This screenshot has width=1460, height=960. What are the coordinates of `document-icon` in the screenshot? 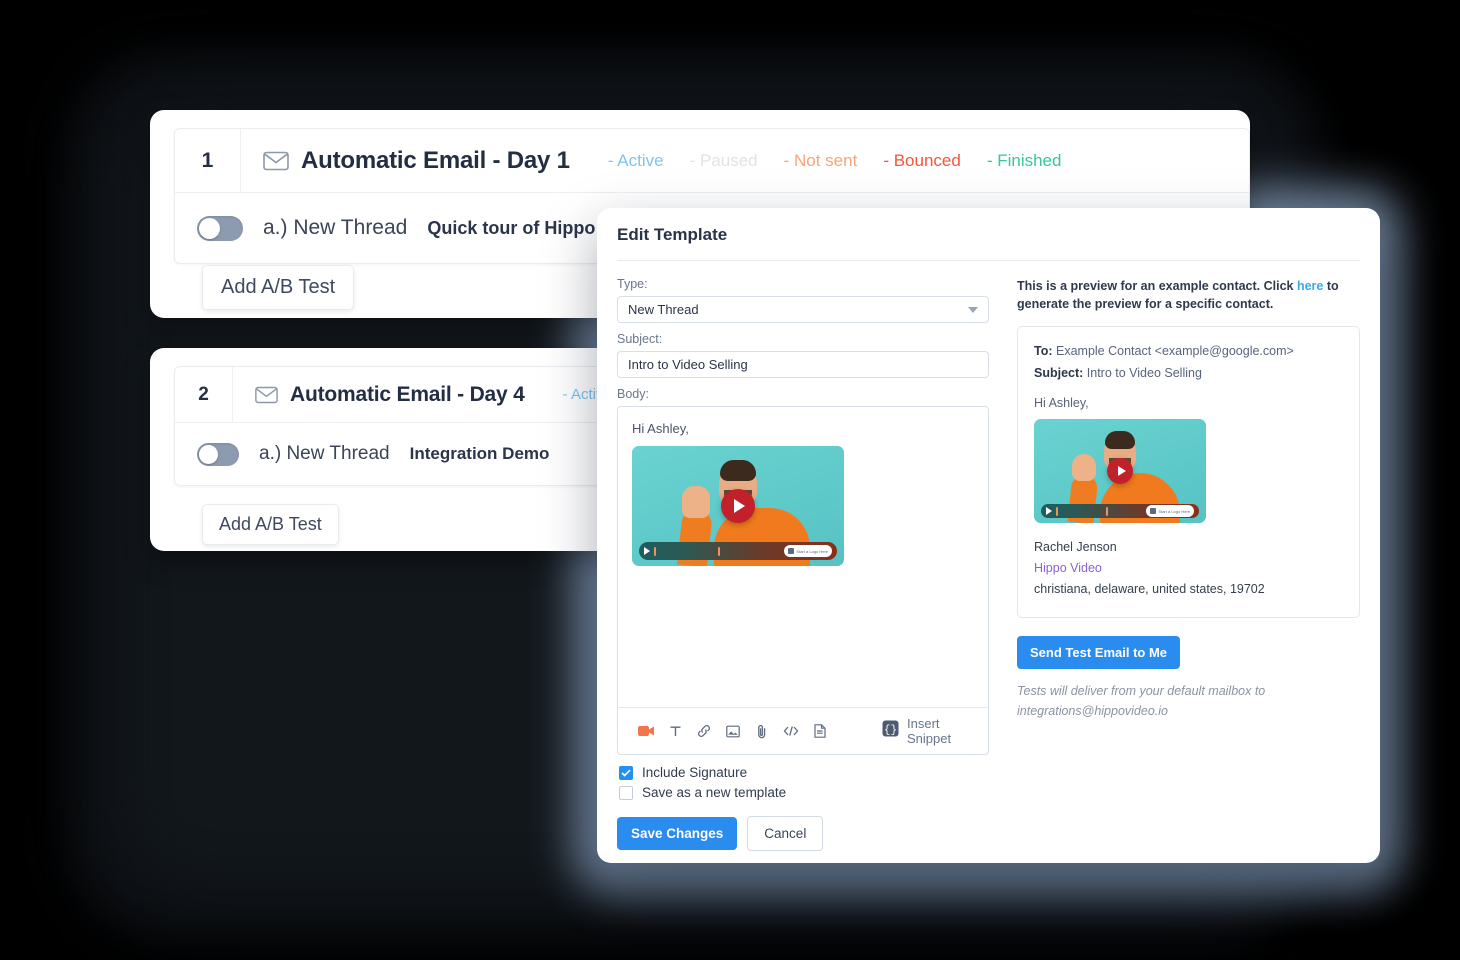 It's located at (819, 731).